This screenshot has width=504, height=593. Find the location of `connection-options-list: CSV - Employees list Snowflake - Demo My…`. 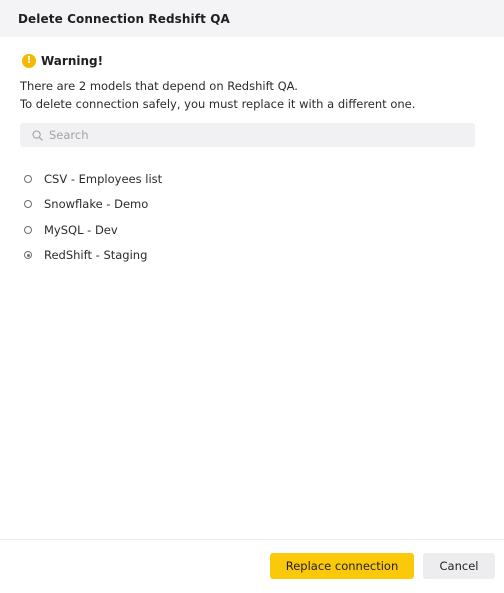

connection-options-list: CSV - Employees list Snowflake - Demo My… is located at coordinates (93, 217).